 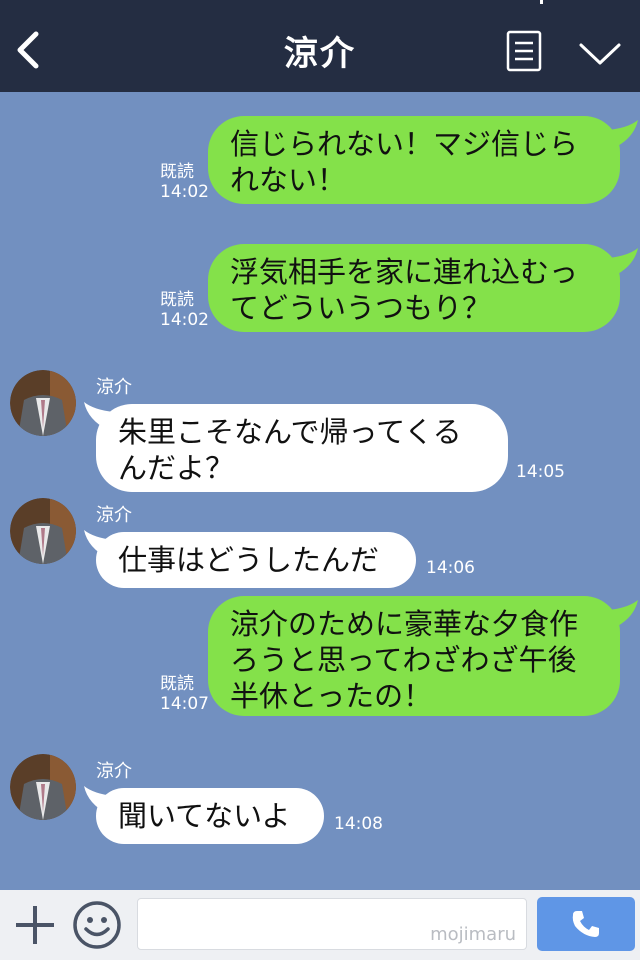 What do you see at coordinates (288, 180) in the screenshot?
I see `message-line: れない！` at bounding box center [288, 180].